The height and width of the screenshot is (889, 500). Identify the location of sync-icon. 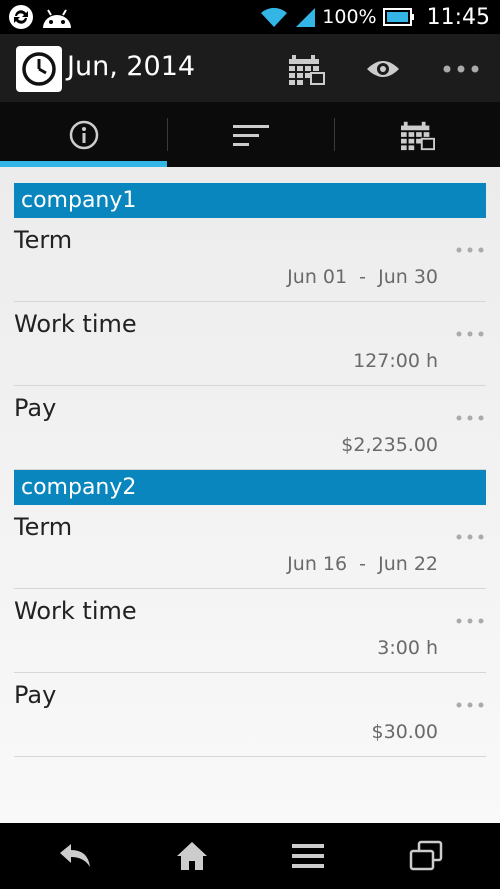
(21, 17).